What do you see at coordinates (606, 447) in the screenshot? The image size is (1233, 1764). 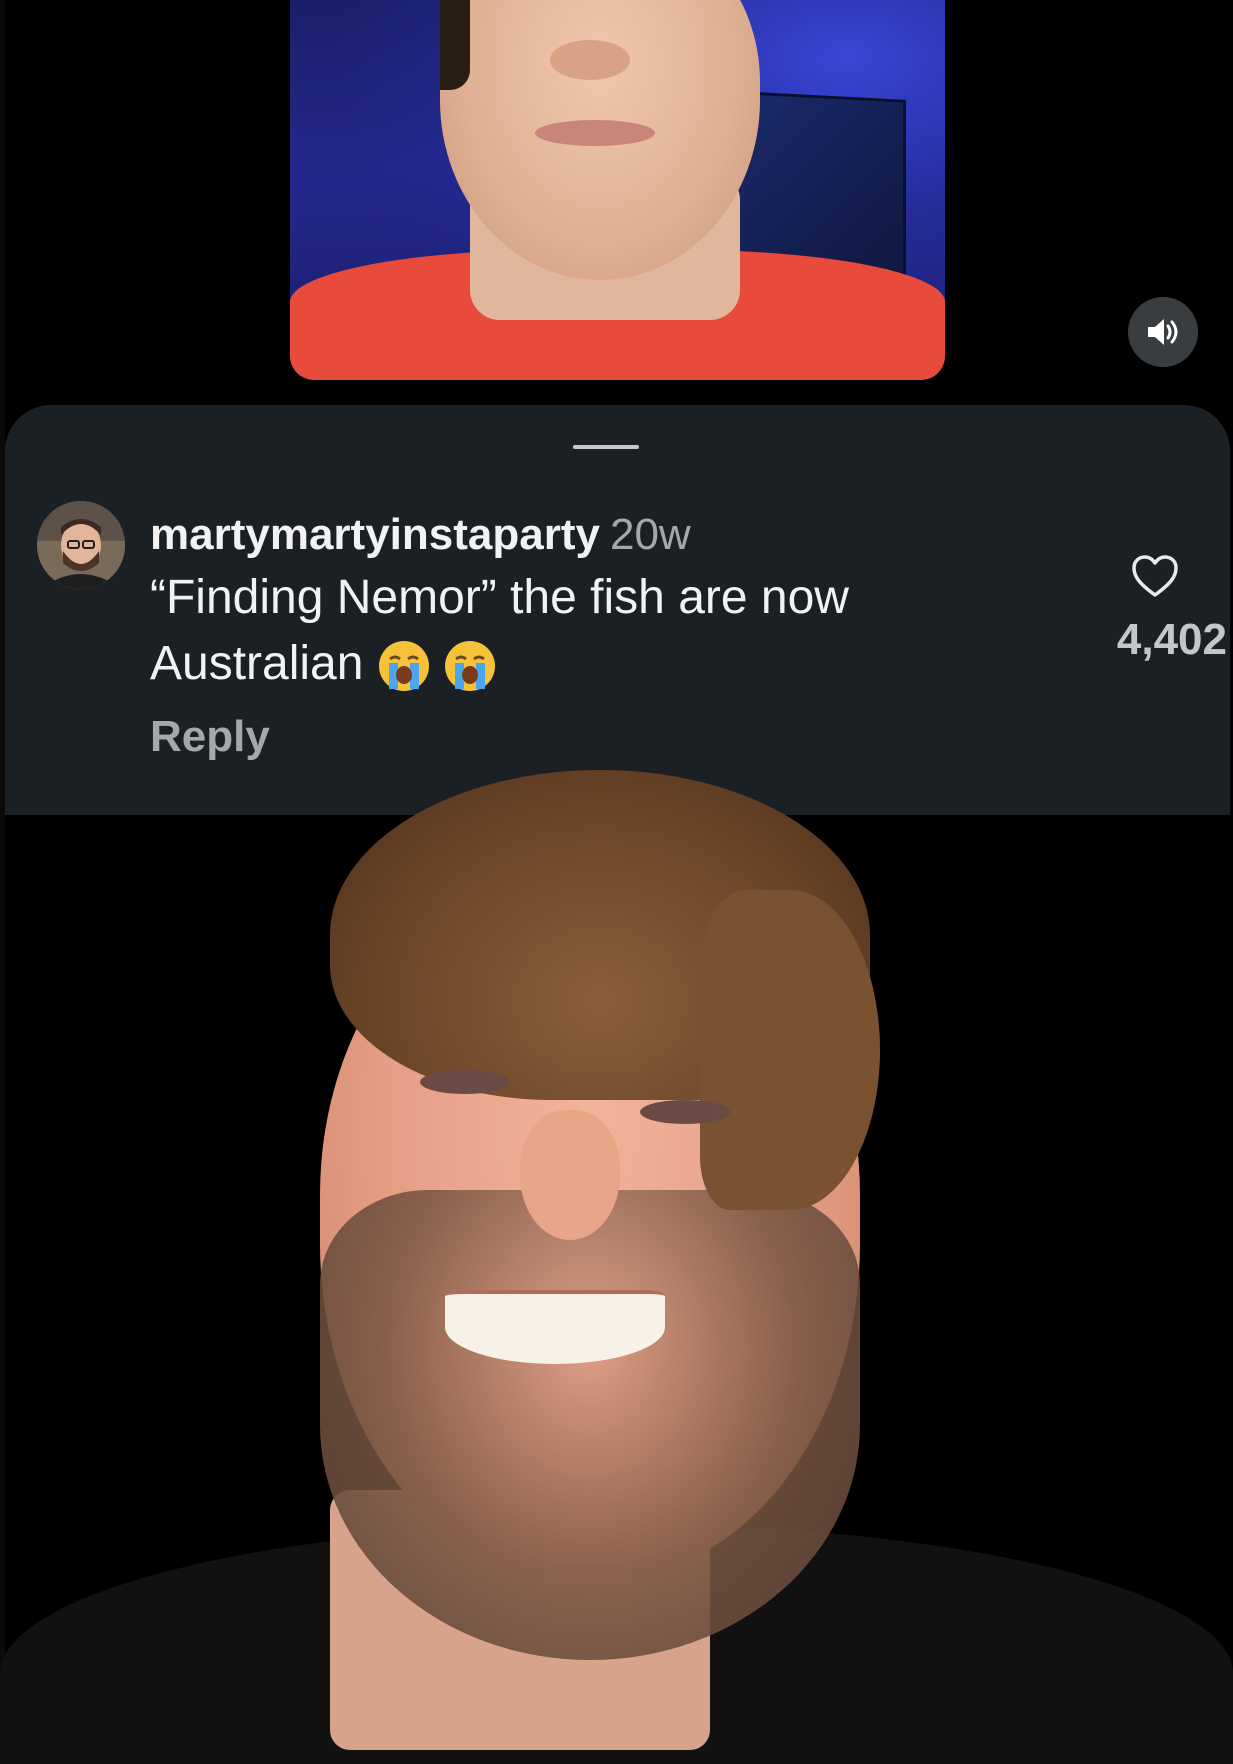 I see `sheet-drag-handle` at bounding box center [606, 447].